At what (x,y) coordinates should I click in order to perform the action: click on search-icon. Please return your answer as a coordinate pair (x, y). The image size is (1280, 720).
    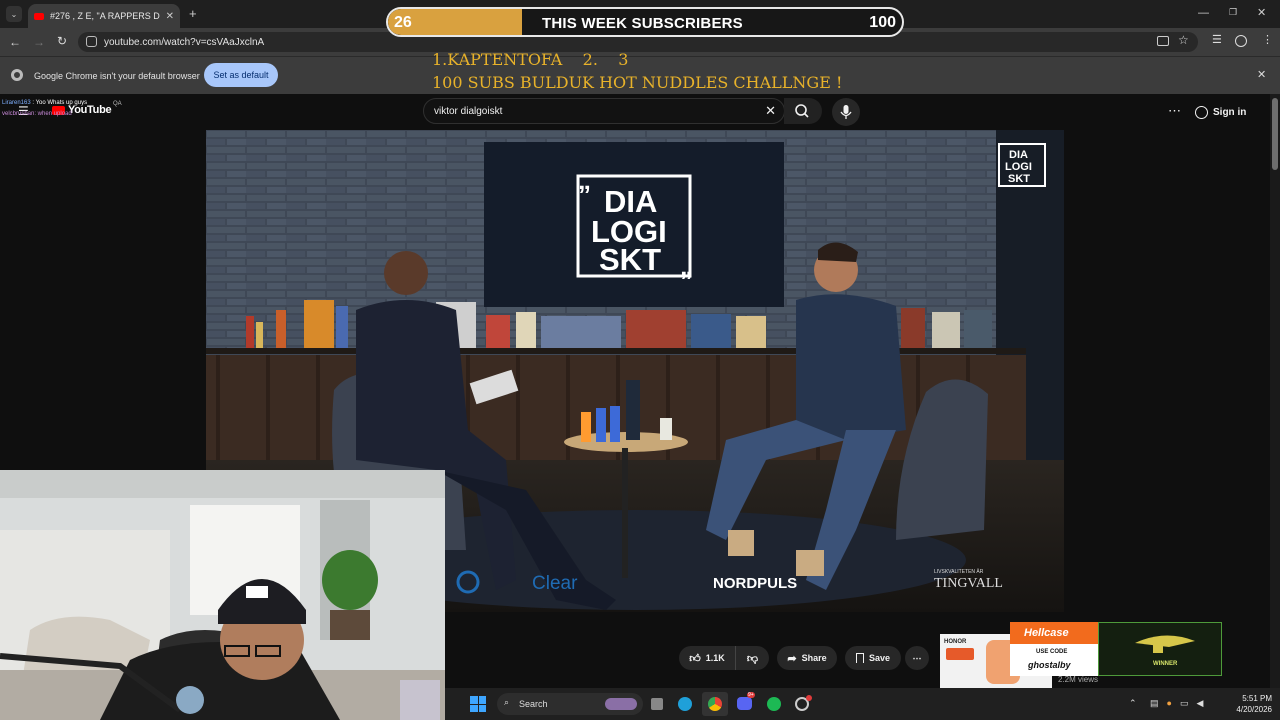
    Looking at the image, I should click on (802, 111).